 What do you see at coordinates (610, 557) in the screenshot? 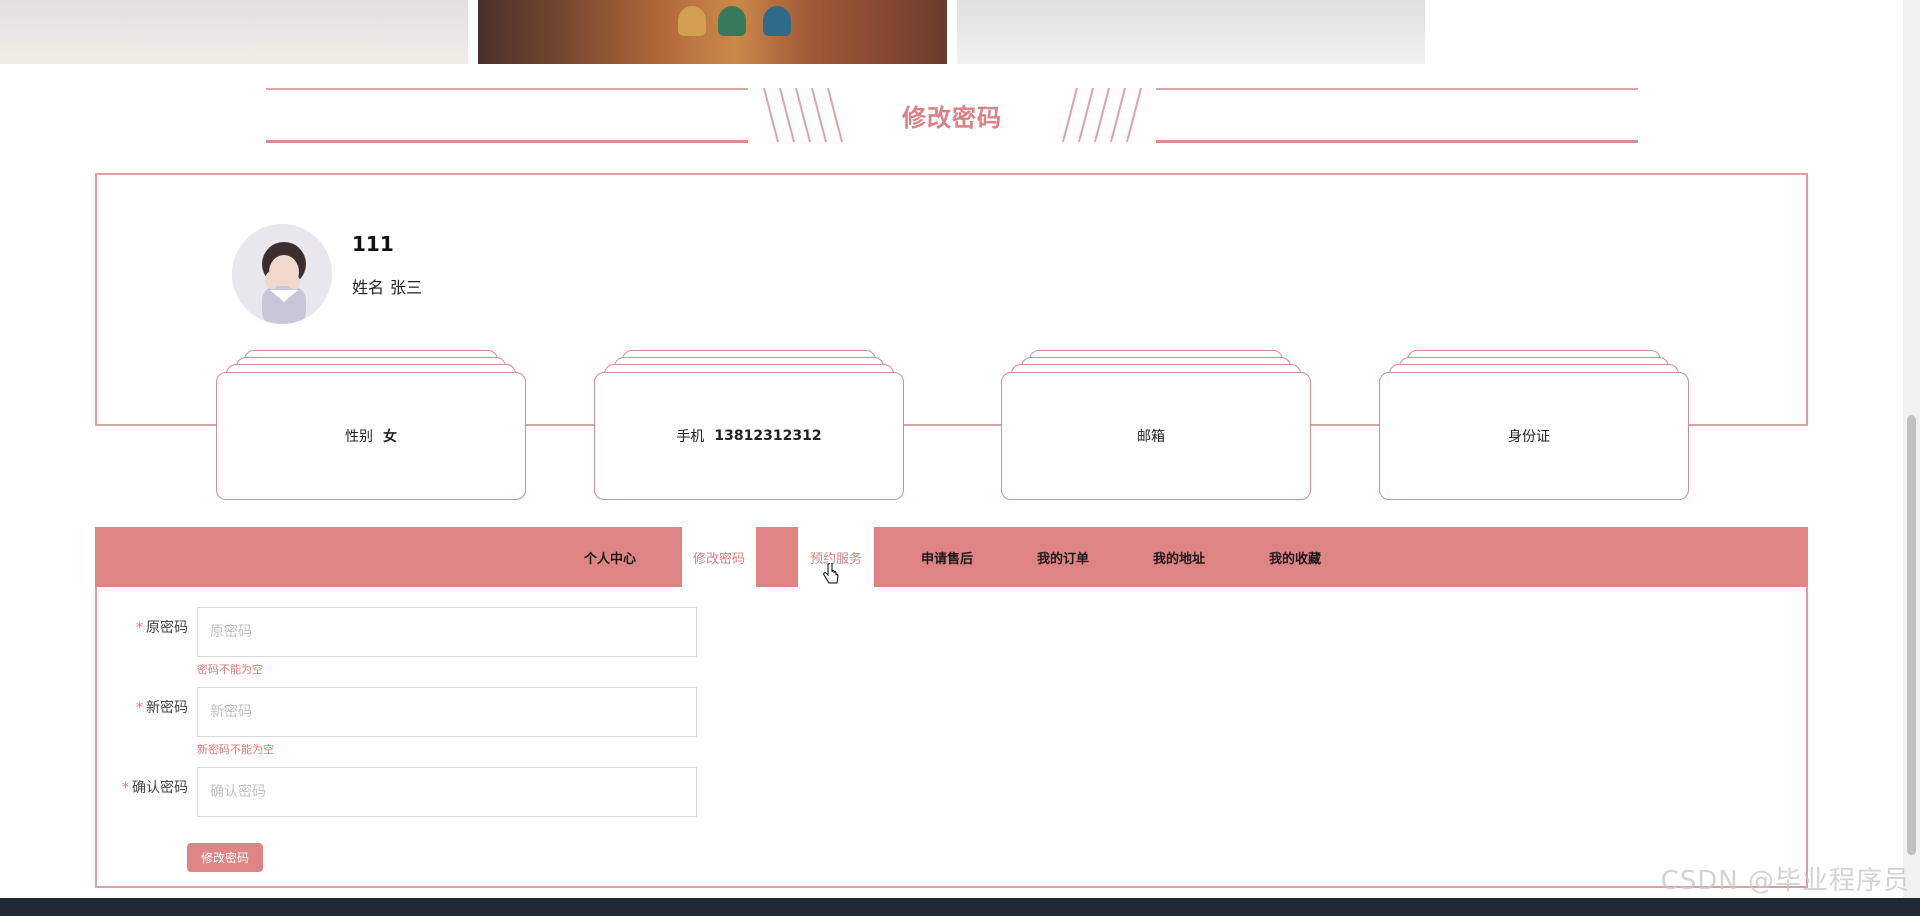
I see `tab-personal-center: 个人中心` at bounding box center [610, 557].